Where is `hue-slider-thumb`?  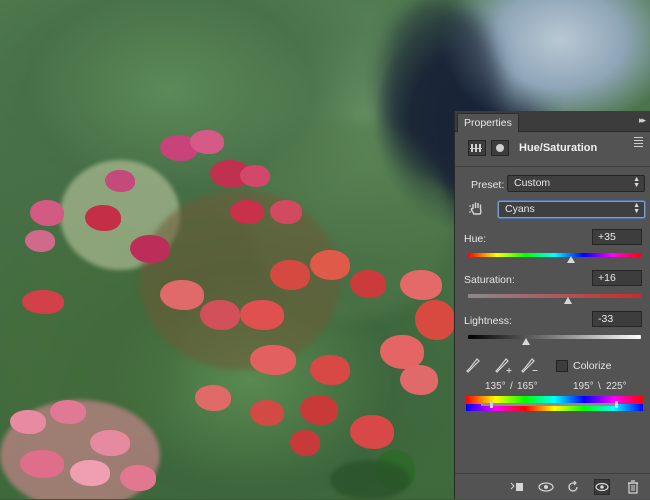
hue-slider-thumb is located at coordinates (571, 259).